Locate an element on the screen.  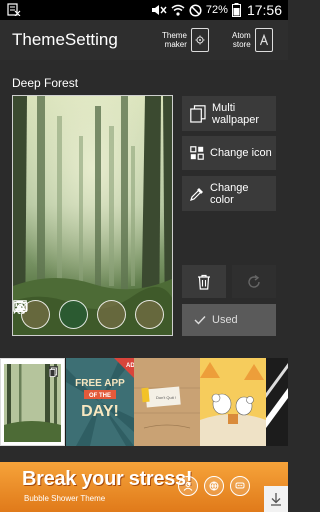
thumbnail-dont-quit: Don't Quit ! is located at coordinates (167, 402).